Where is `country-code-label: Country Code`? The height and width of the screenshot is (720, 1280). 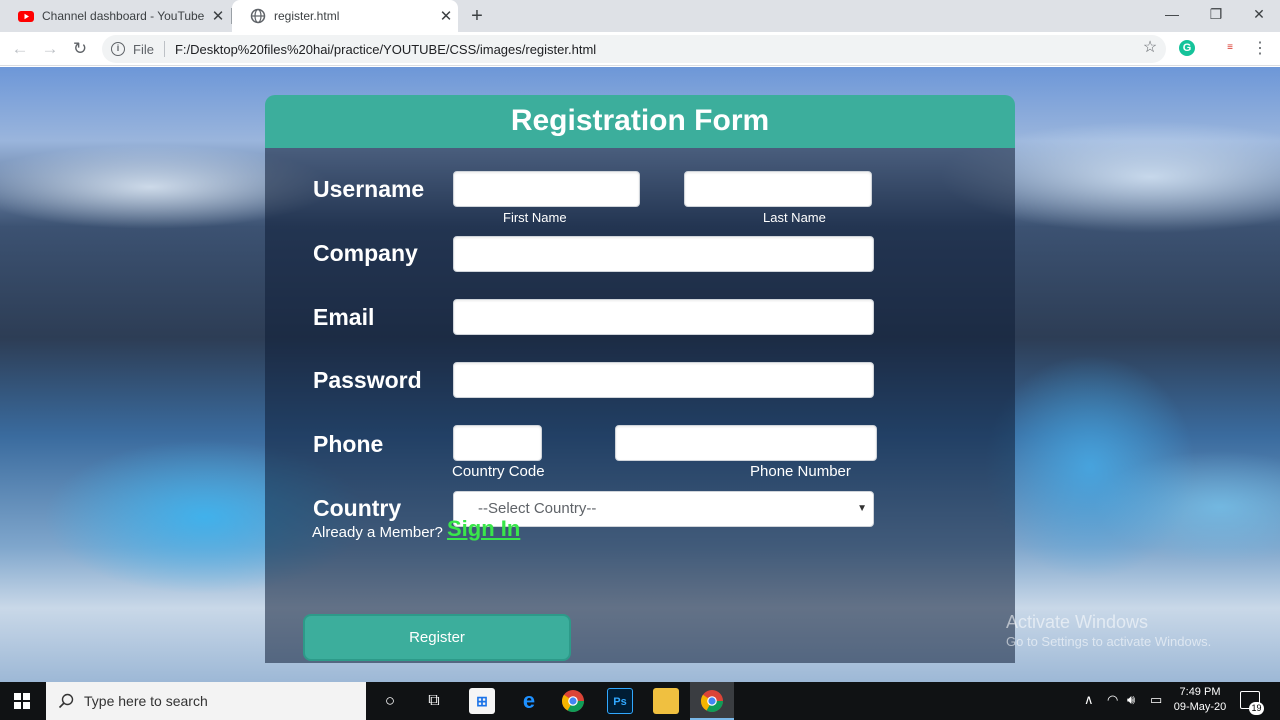 country-code-label: Country Code is located at coordinates (498, 471).